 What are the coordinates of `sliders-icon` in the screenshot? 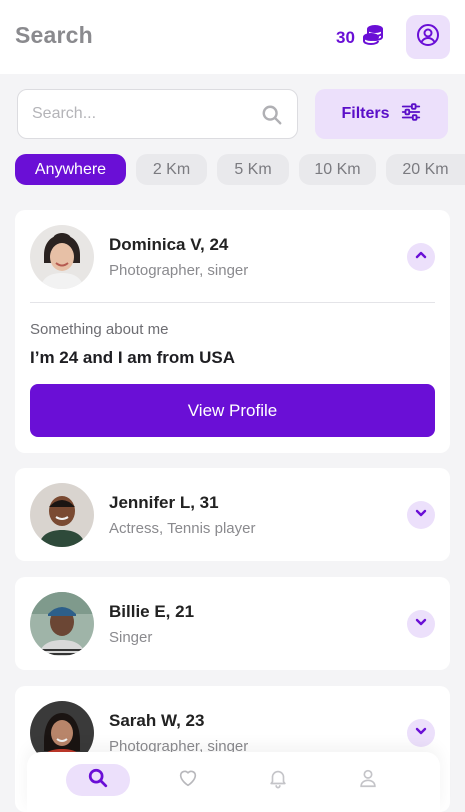 It's located at (411, 114).